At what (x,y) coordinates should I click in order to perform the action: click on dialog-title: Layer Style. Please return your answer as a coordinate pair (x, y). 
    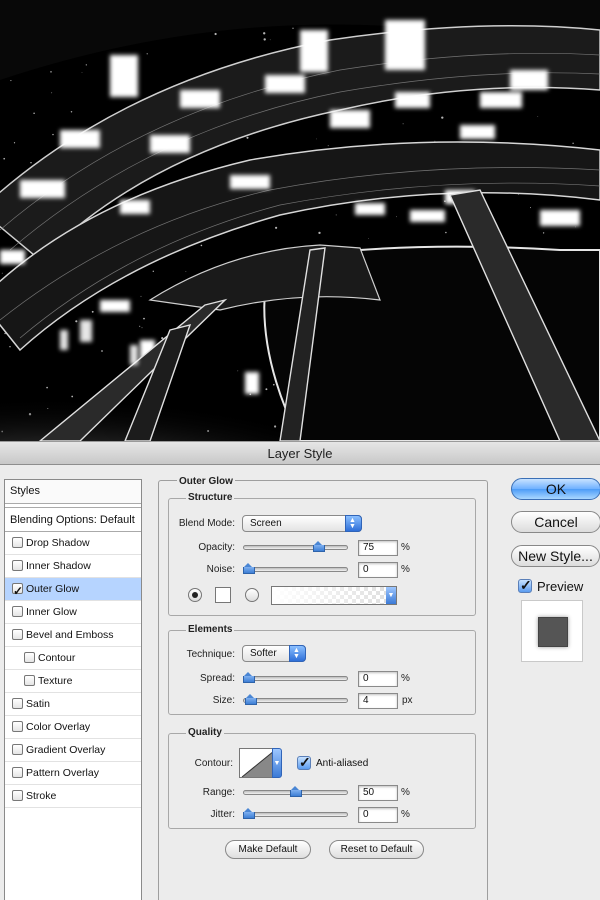
    Looking at the image, I should click on (300, 453).